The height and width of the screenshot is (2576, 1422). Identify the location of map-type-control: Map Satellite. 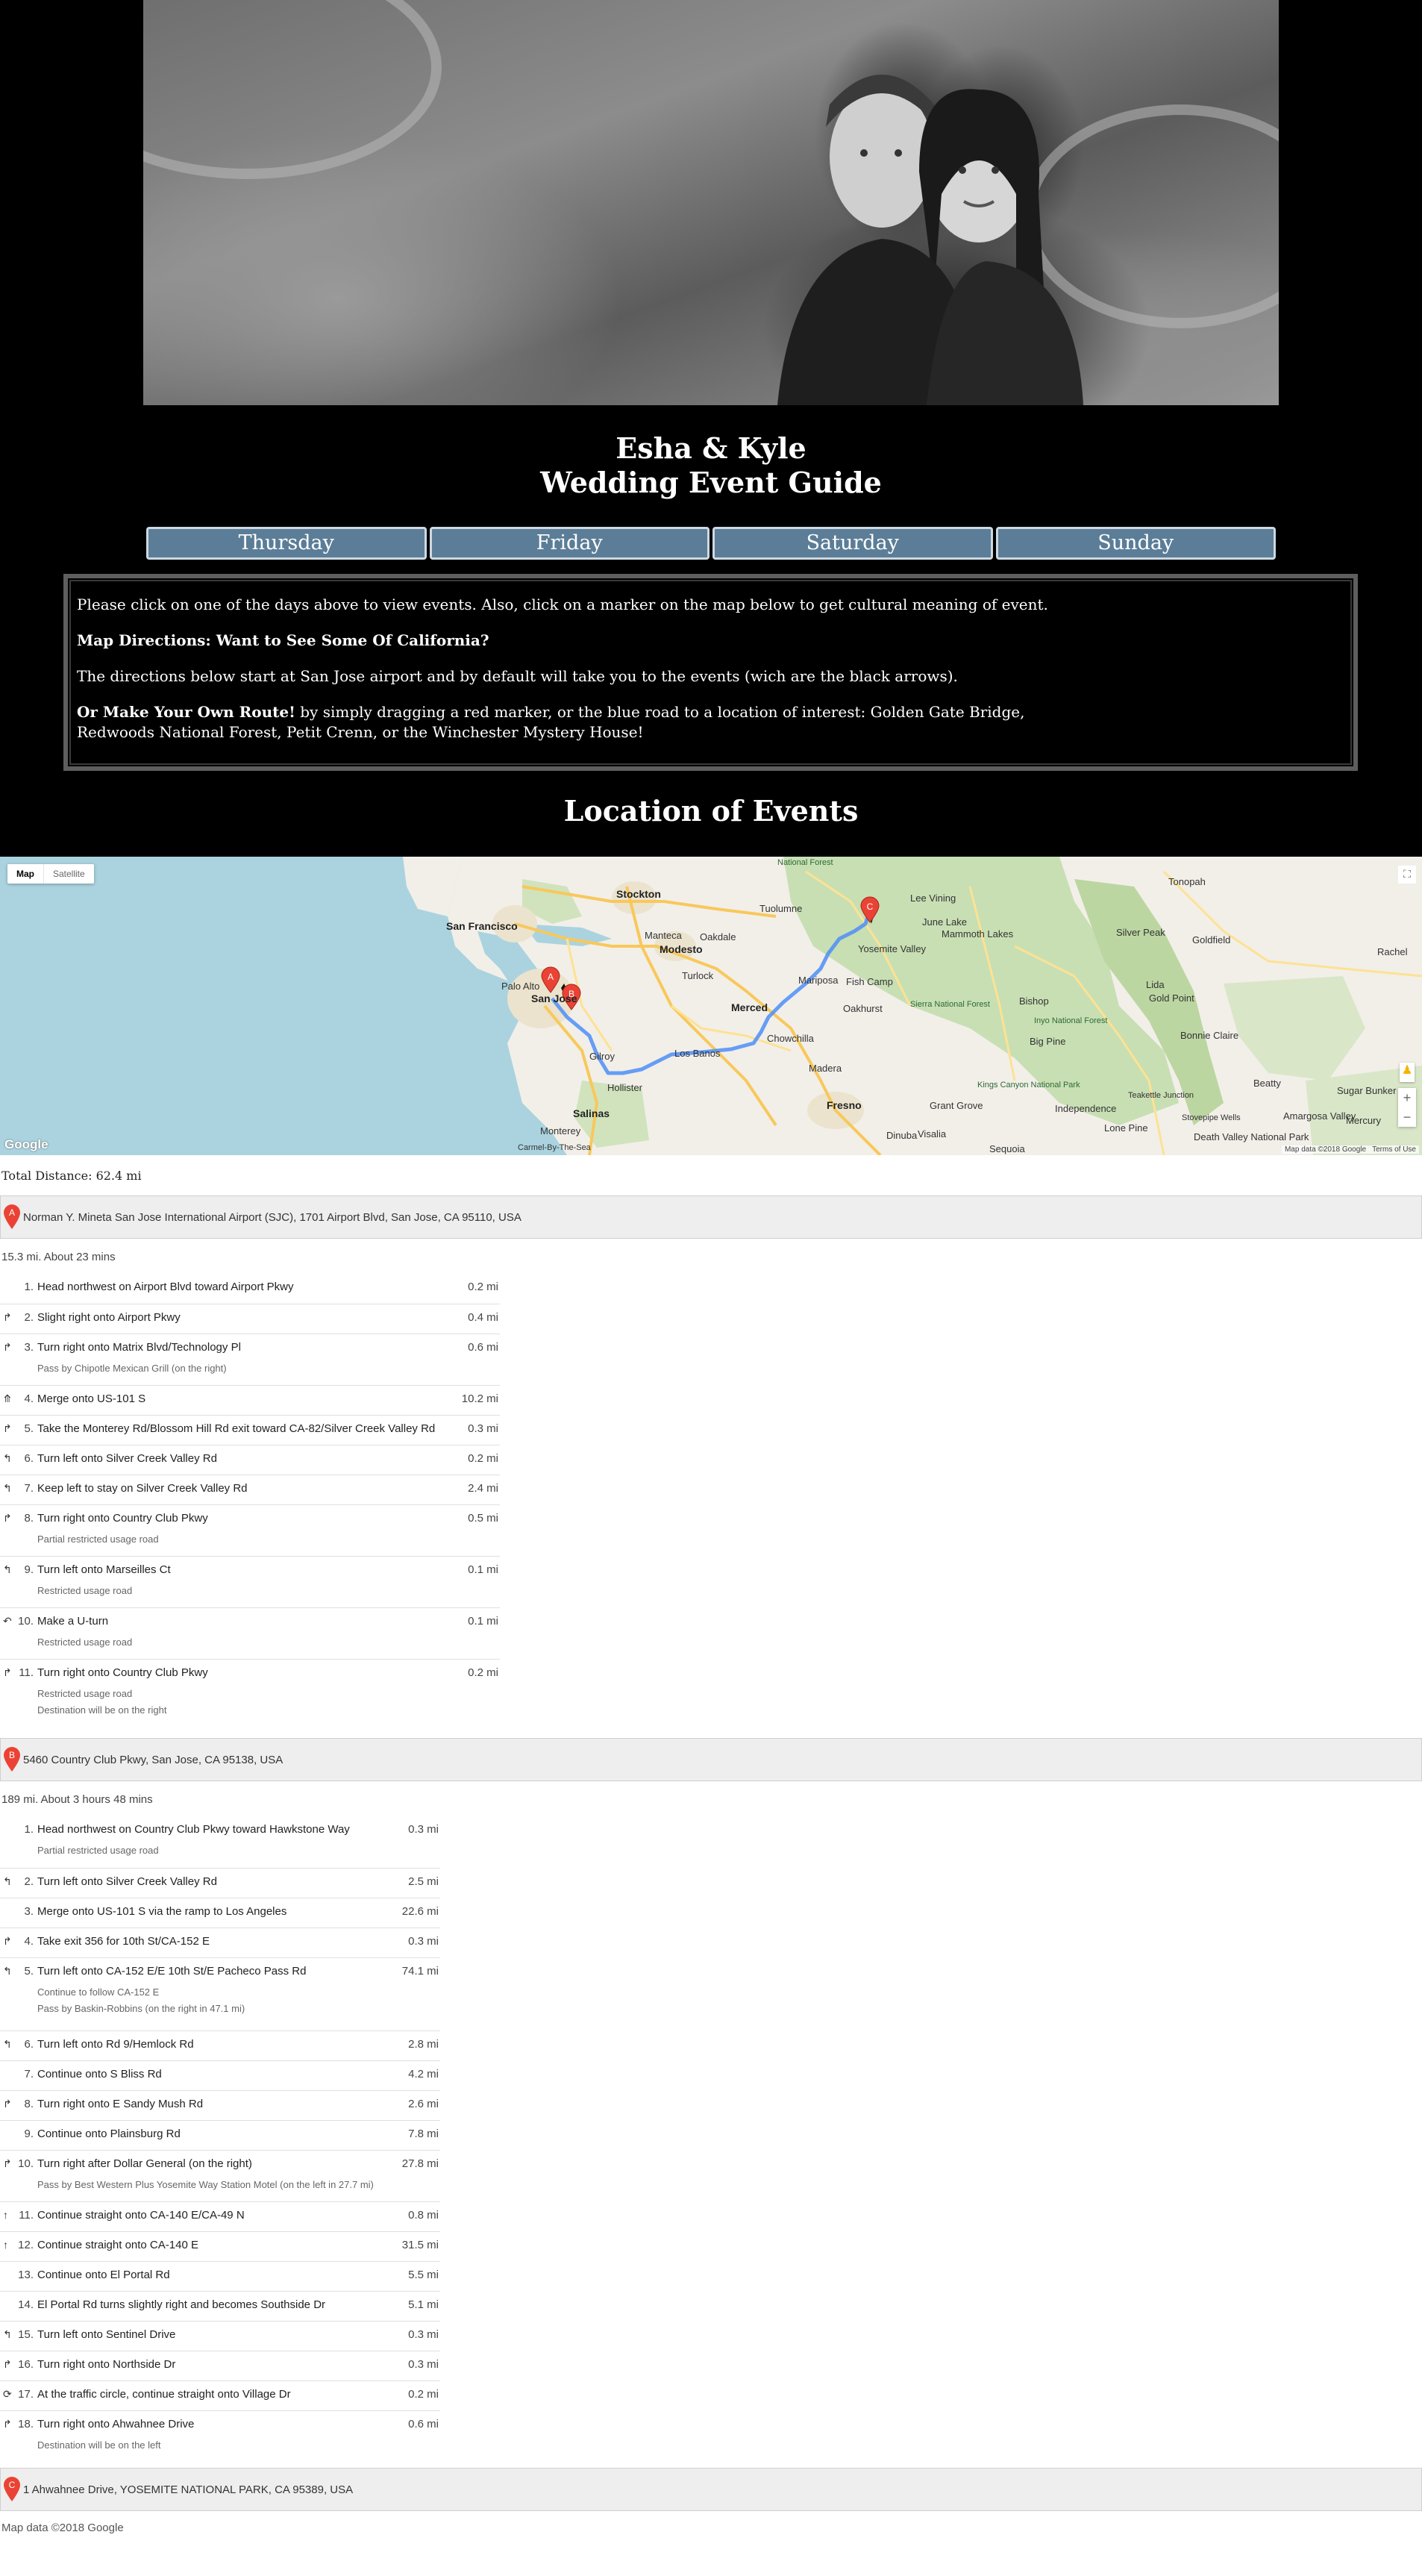
(50, 874).